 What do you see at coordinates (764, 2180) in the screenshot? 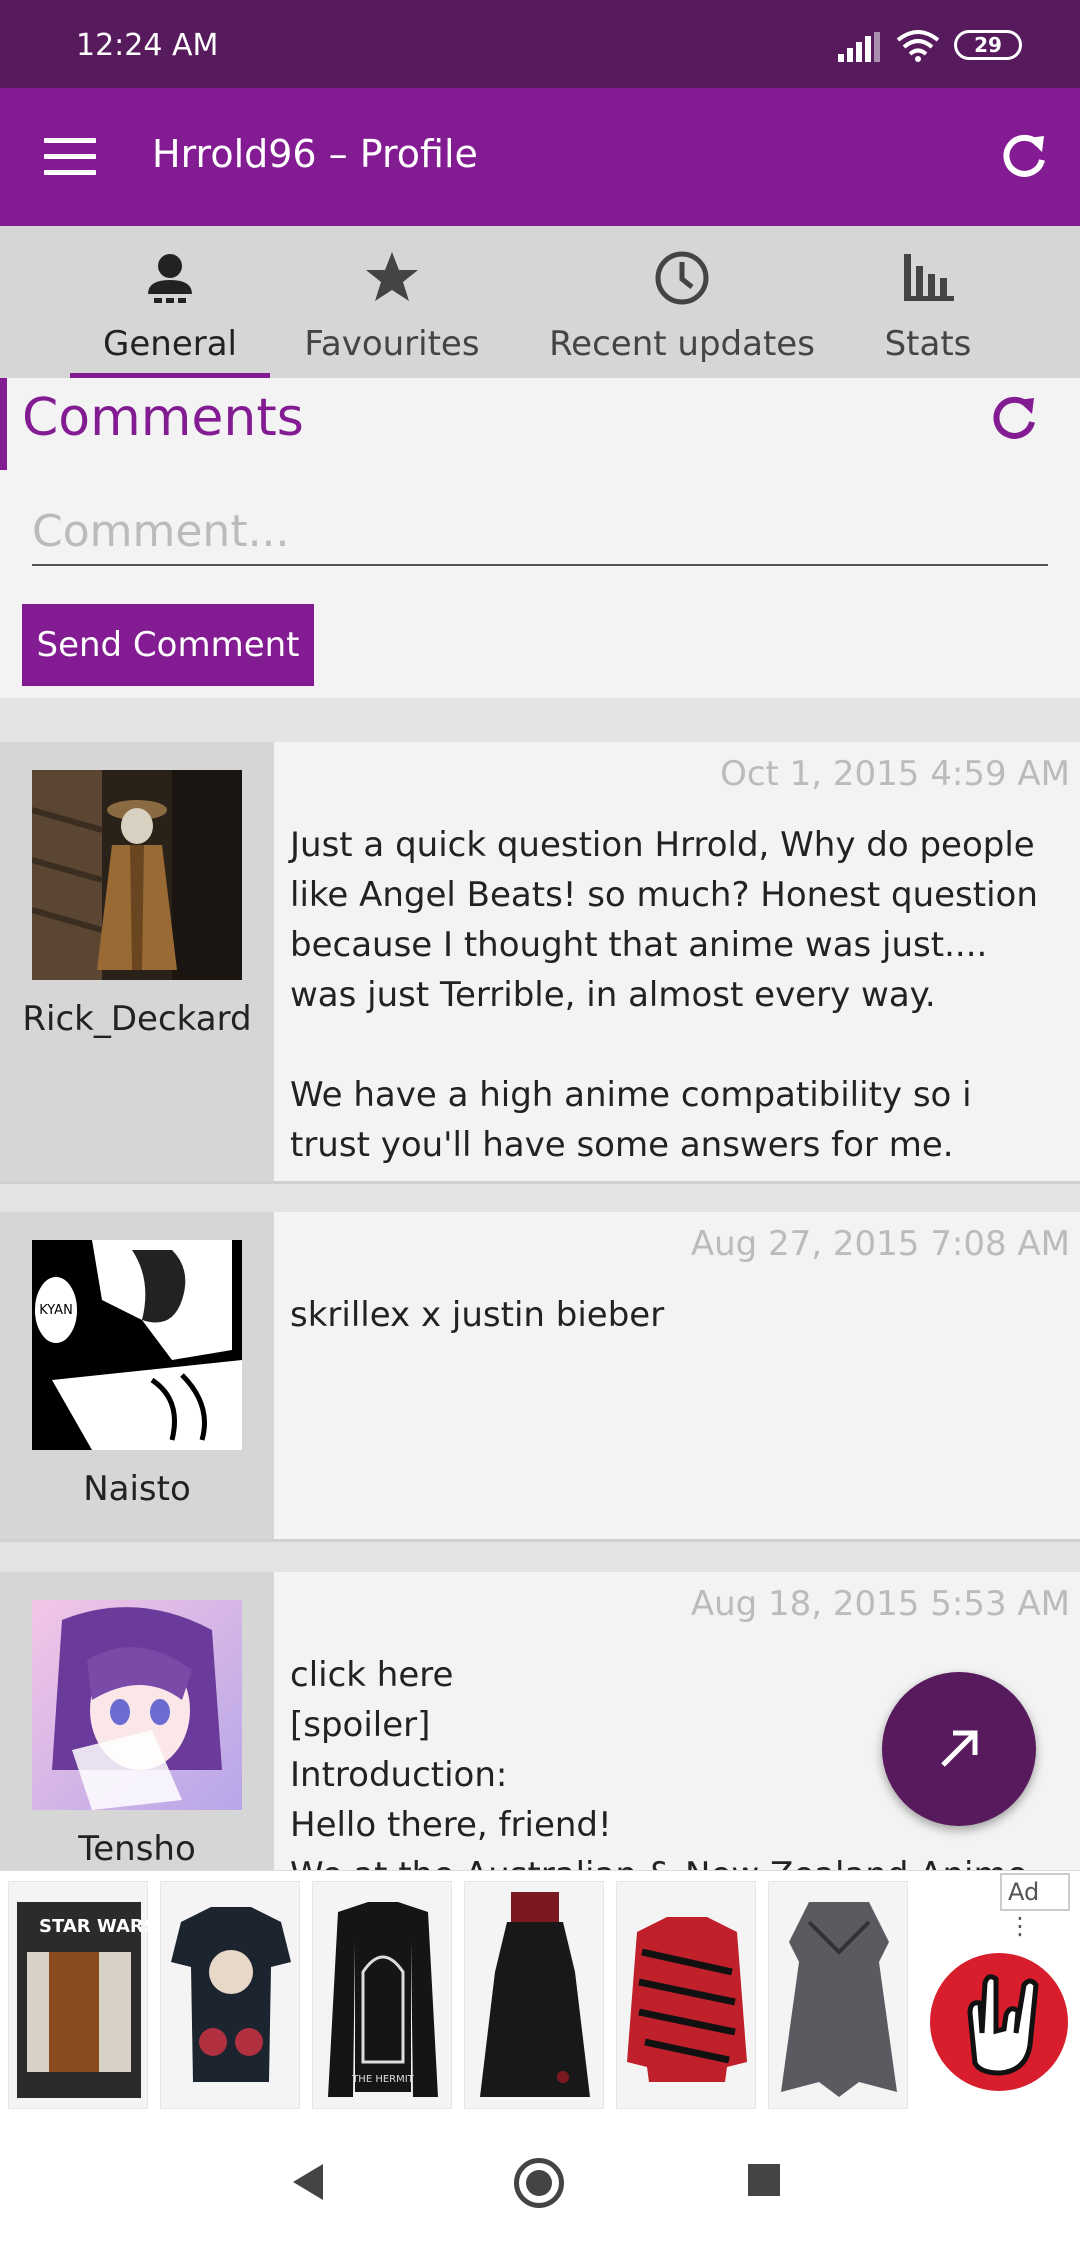
I see `recent-apps-icon` at bounding box center [764, 2180].